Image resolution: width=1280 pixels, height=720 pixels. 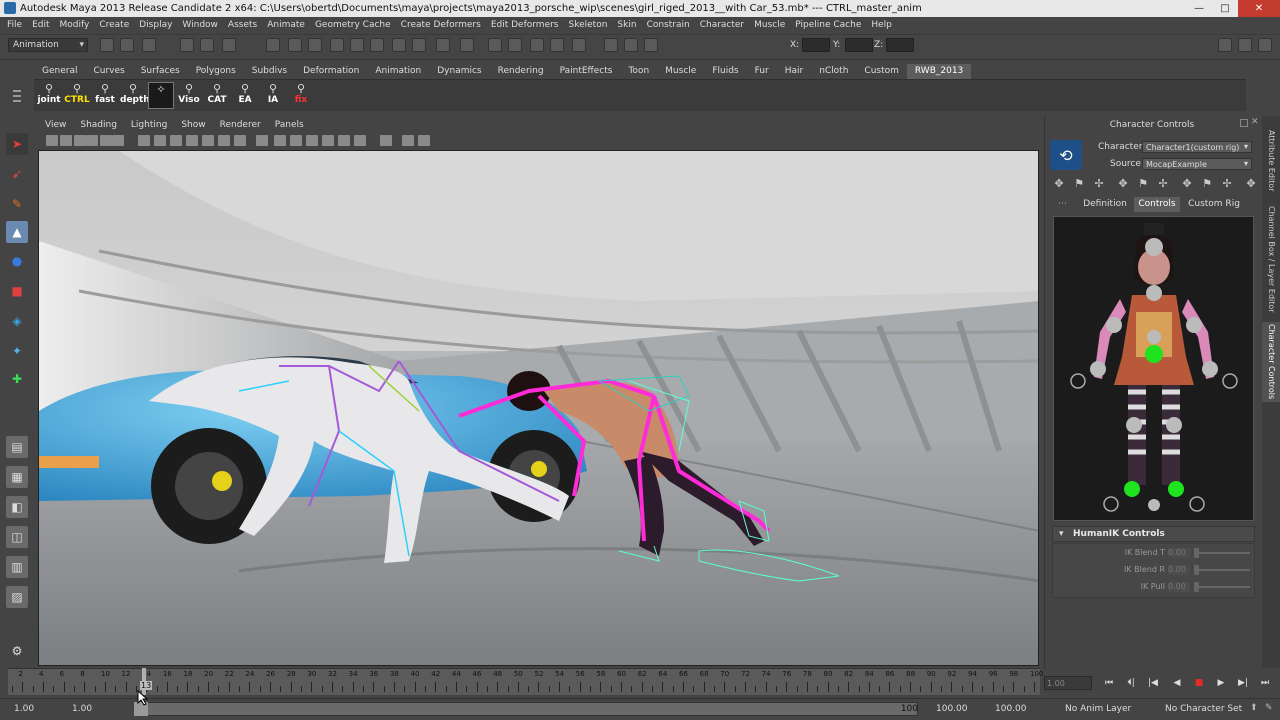 I want to click on hypershade-icon, so click(x=557, y=45).